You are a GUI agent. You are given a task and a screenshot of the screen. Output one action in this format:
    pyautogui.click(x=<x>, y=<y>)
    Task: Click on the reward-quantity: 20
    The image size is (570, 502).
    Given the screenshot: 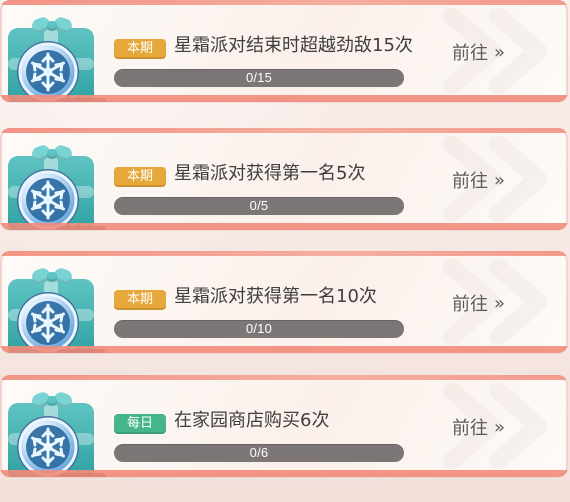 What is the action you would take?
    pyautogui.click(x=82, y=475)
    